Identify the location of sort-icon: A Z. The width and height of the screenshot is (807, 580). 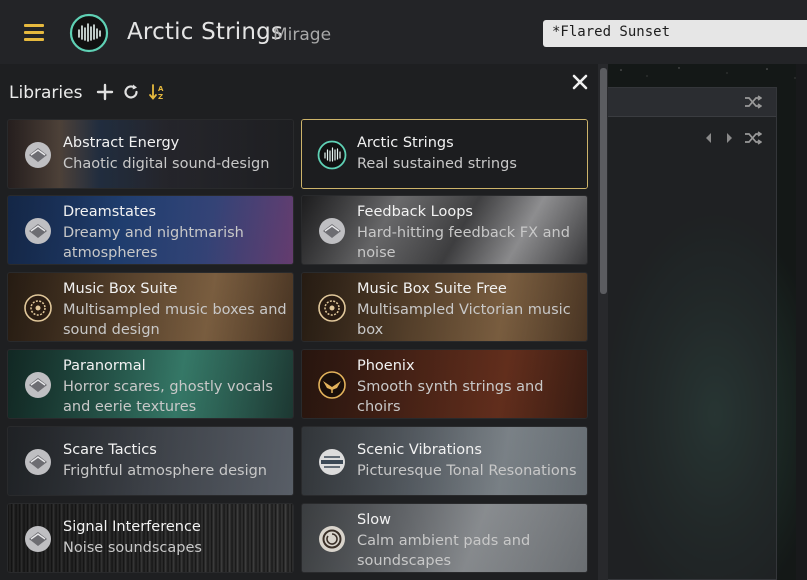
(157, 92).